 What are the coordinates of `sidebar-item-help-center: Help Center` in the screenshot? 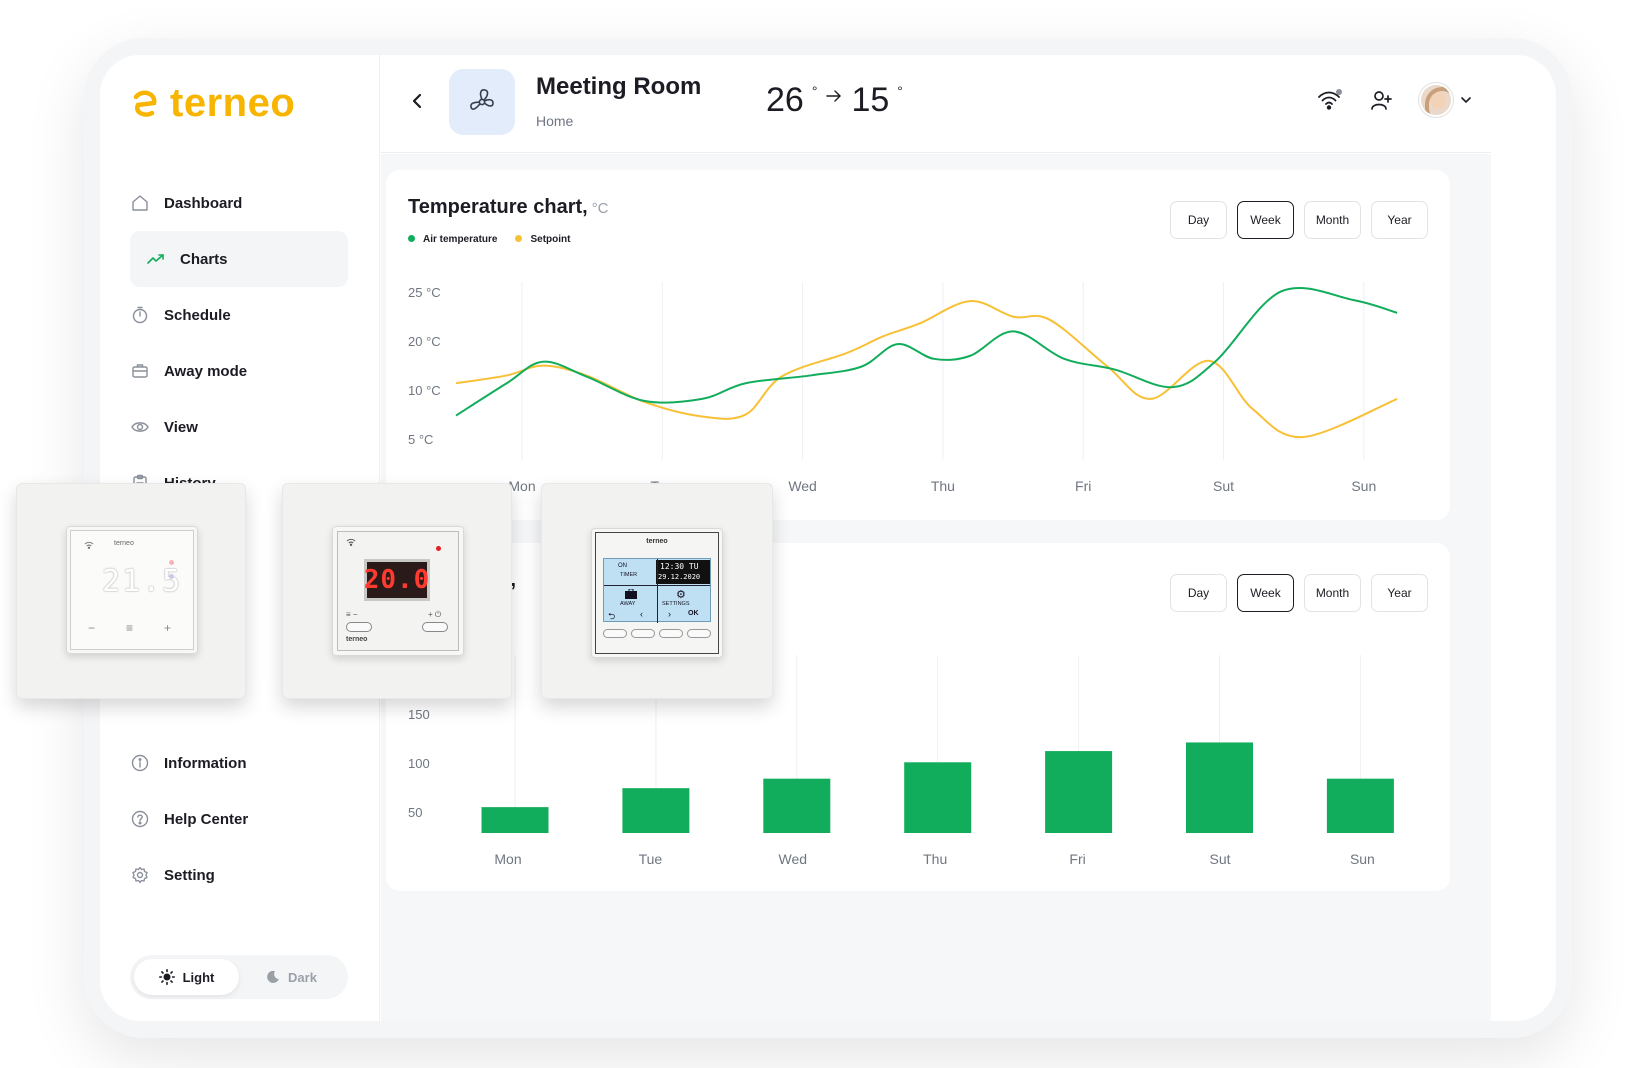 It's located at (239, 819).